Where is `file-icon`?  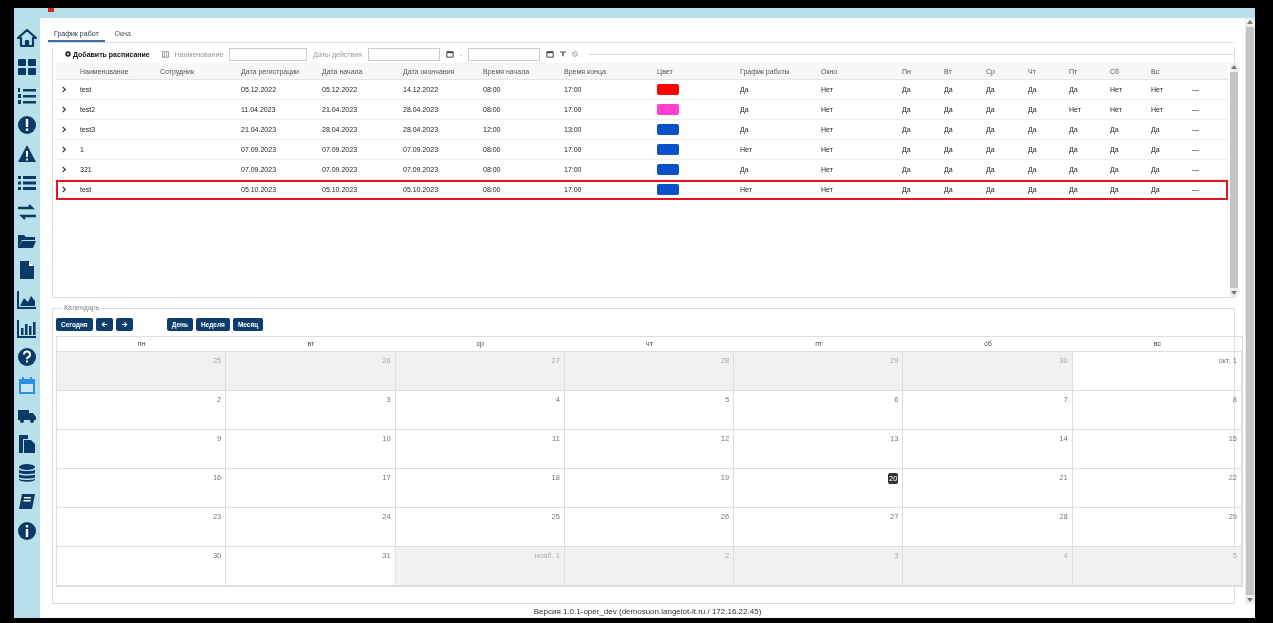
file-icon is located at coordinates (27, 270).